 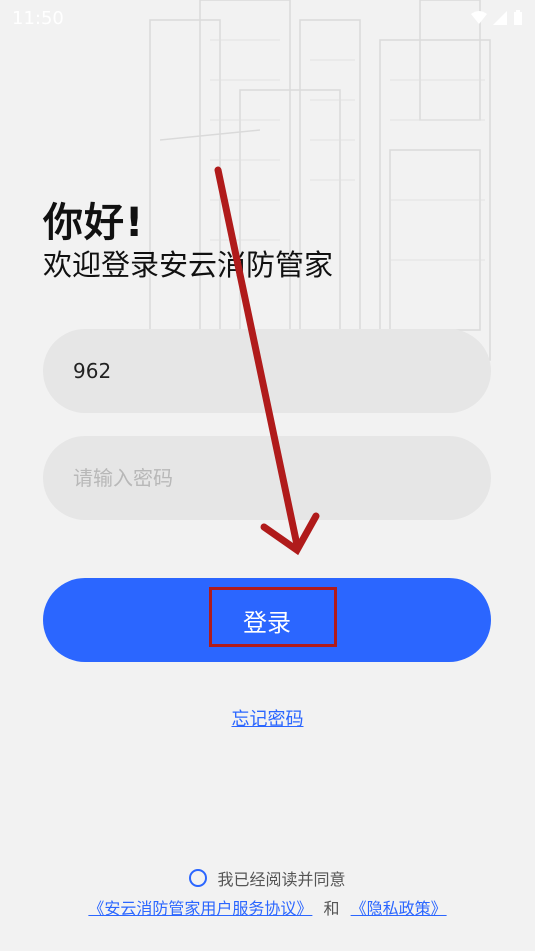 What do you see at coordinates (267, 18) in the screenshot?
I see `status-bar: 11:50` at bounding box center [267, 18].